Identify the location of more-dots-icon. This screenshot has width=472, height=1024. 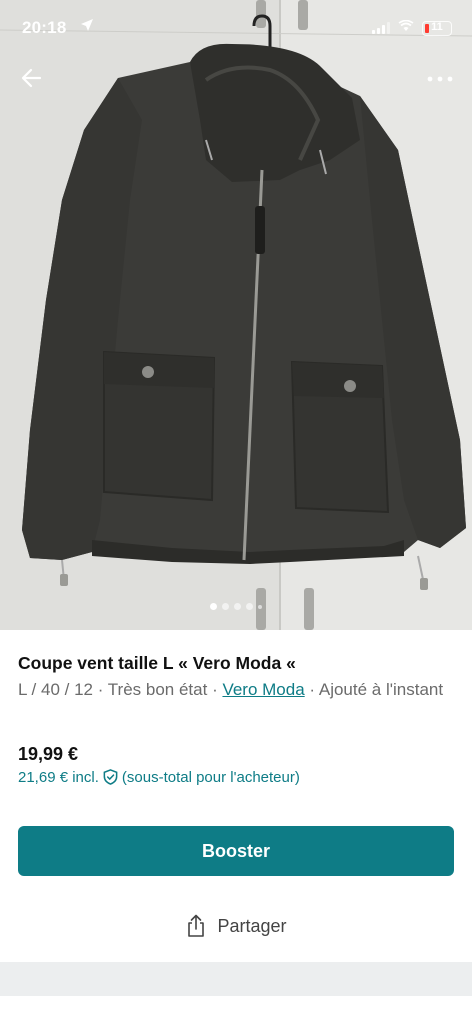
(440, 79).